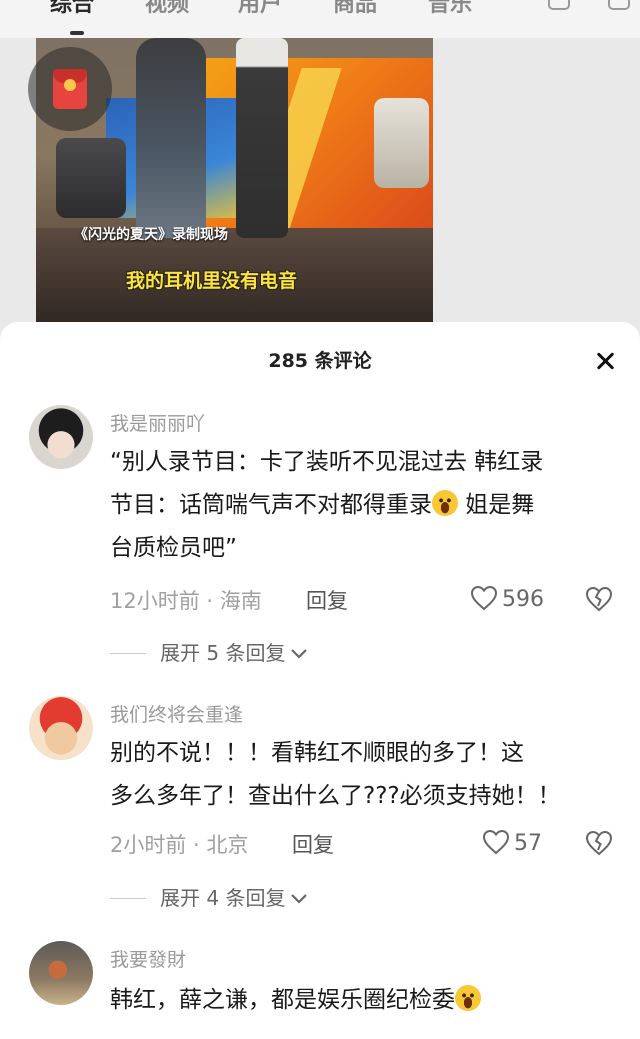 This screenshot has width=640, height=1039. What do you see at coordinates (179, 845) in the screenshot?
I see `comment-meta: 2小时前 · 北京` at bounding box center [179, 845].